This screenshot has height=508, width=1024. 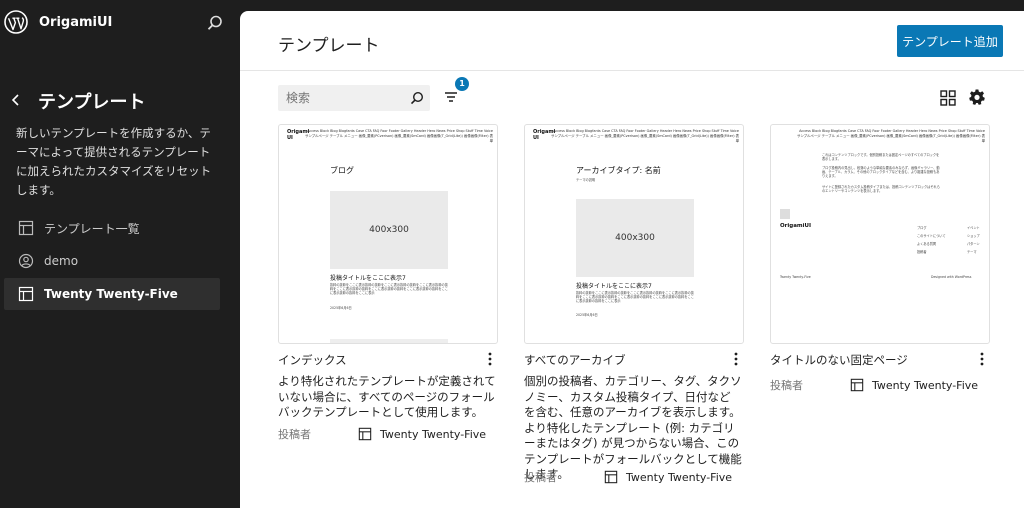 I want to click on search-box, so click(x=354, y=98).